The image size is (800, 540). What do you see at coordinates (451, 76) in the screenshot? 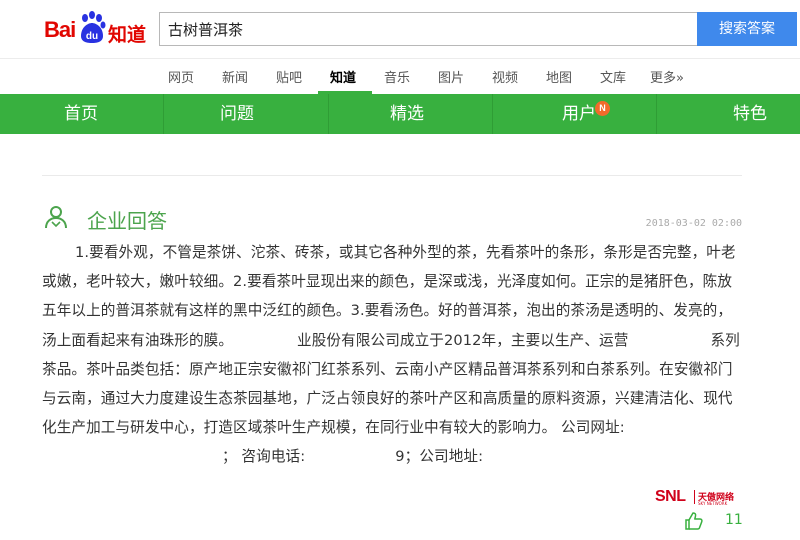
I see `nav-images: 图片` at bounding box center [451, 76].